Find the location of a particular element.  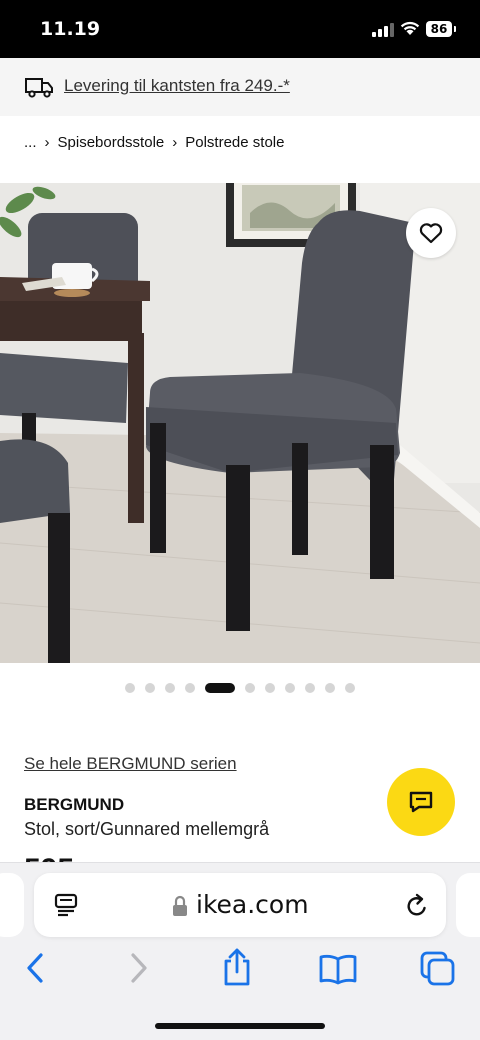

reader-icon is located at coordinates (66, 905).